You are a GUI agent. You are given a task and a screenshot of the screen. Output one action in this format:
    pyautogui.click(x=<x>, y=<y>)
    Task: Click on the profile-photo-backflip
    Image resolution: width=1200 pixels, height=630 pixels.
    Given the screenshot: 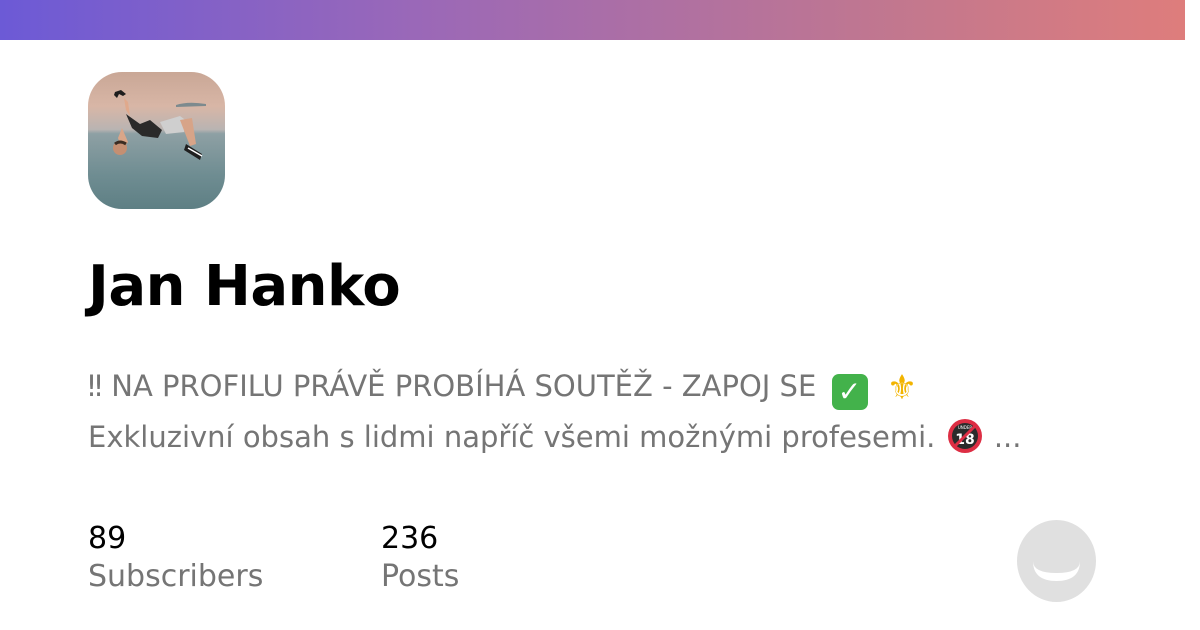 What is the action you would take?
    pyautogui.click(x=156, y=140)
    